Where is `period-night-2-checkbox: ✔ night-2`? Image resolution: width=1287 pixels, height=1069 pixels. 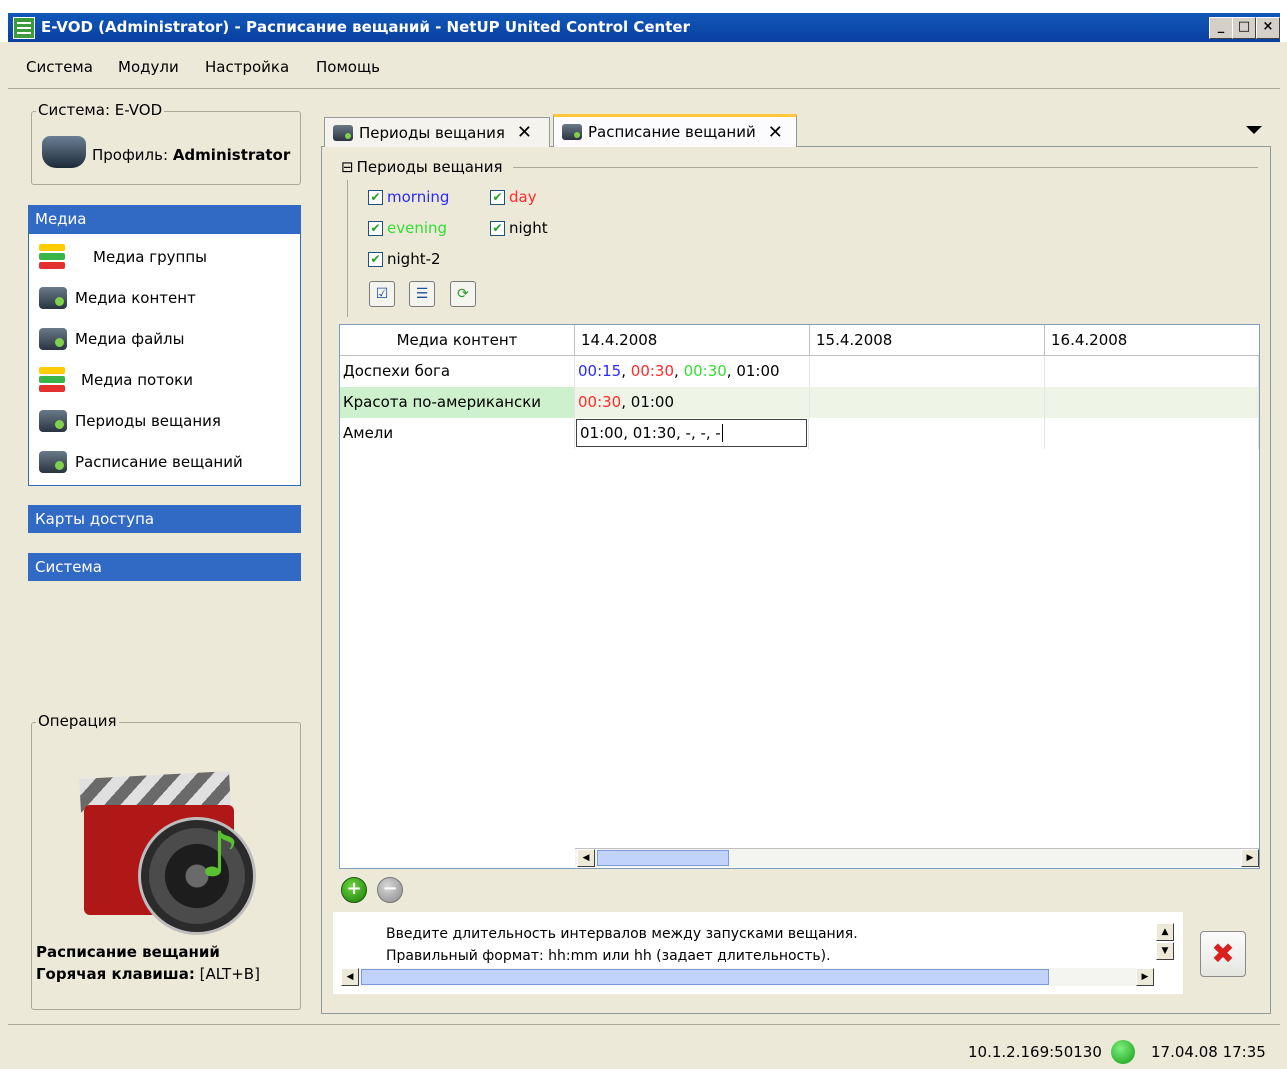
period-night-2-checkbox: ✔ night-2 is located at coordinates (404, 259).